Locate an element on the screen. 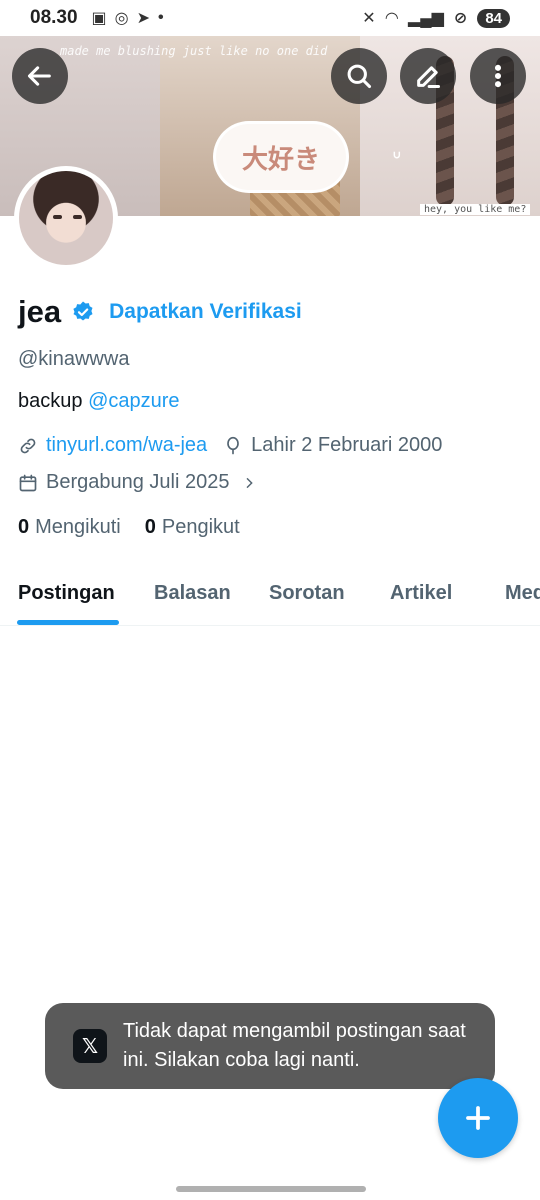 The image size is (540, 1200). tab-highlights: Sorotan is located at coordinates (307, 593).